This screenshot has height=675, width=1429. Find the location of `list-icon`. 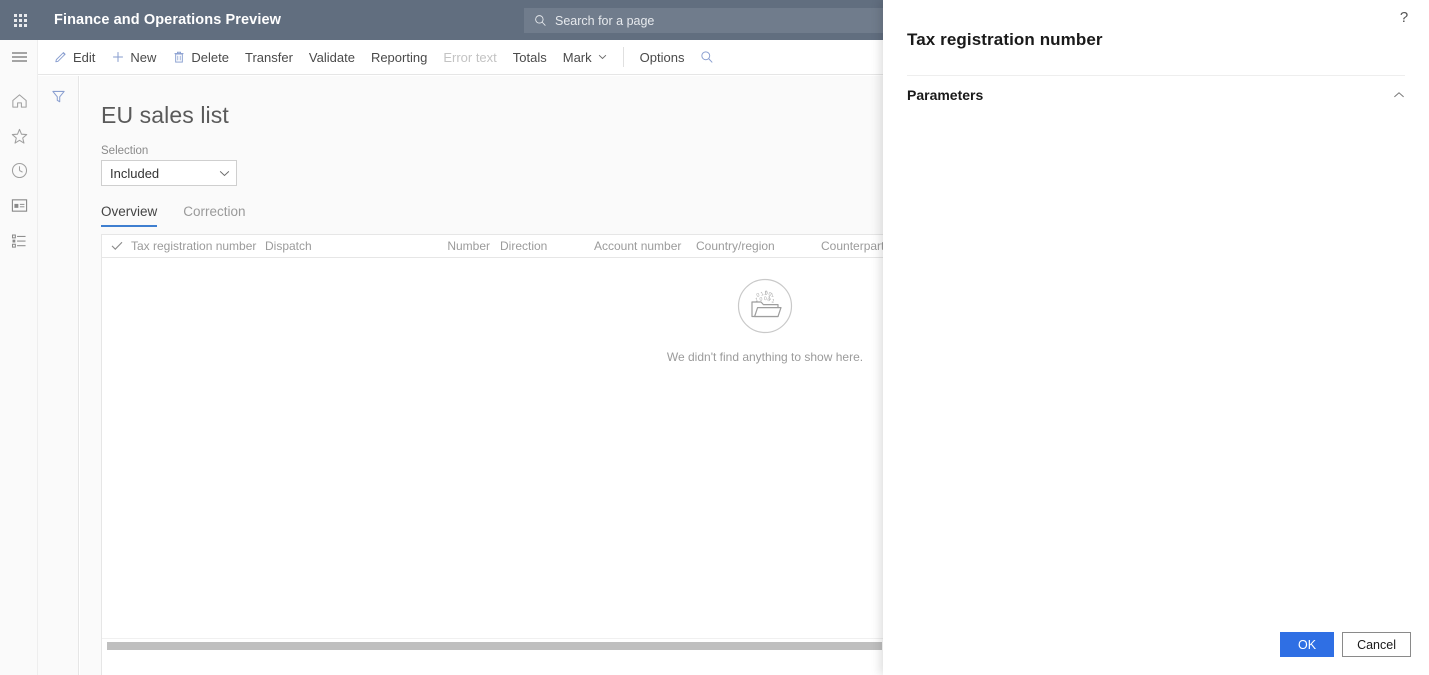

list-icon is located at coordinates (19, 240).